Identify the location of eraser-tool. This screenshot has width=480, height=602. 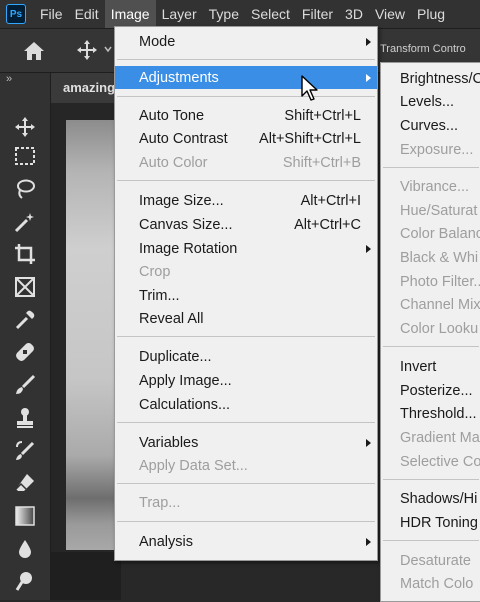
(25, 483).